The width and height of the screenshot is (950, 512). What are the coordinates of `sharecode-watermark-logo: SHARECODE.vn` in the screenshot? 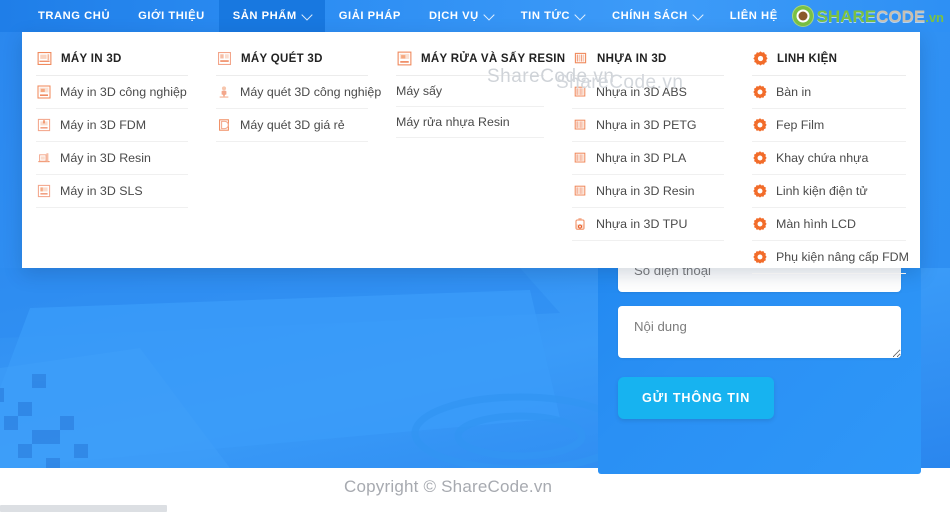 It's located at (867, 16).